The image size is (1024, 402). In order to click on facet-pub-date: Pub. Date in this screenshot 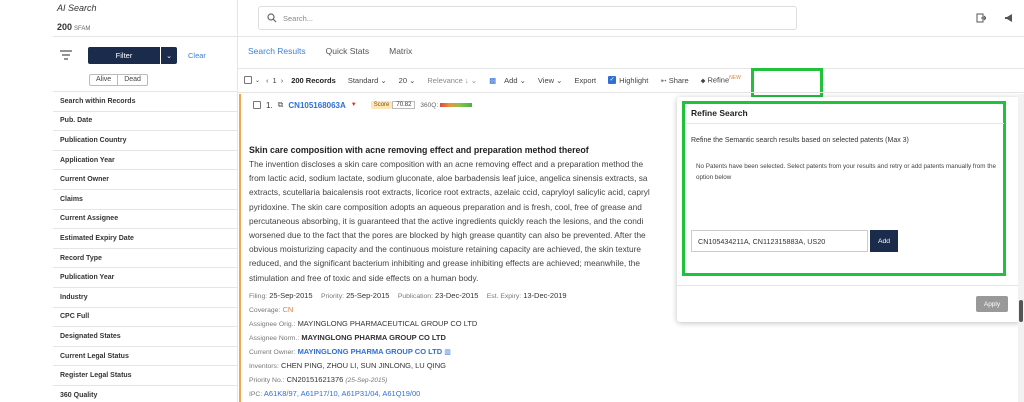, I will do `click(145, 122)`.